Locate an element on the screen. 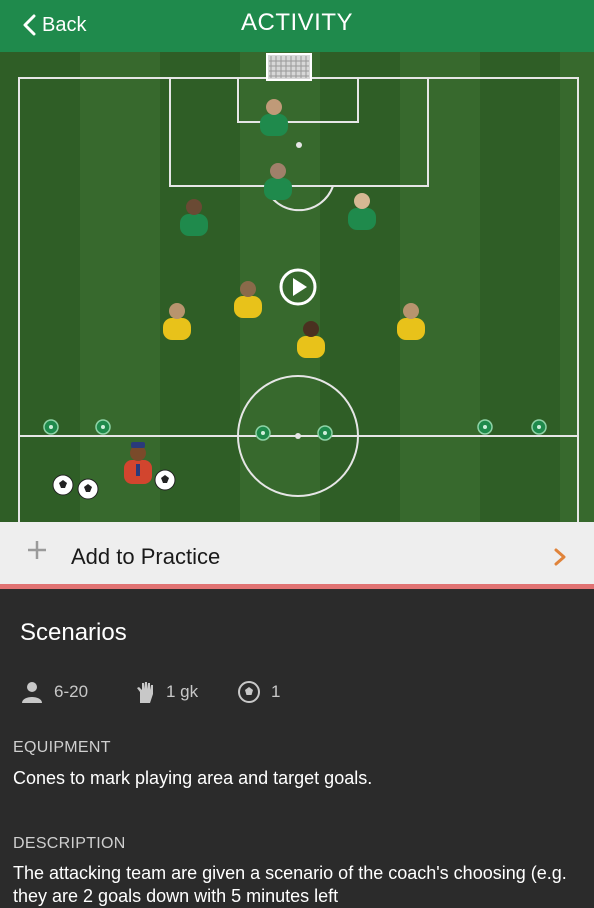  soccer-ball-icon is located at coordinates (249, 692).